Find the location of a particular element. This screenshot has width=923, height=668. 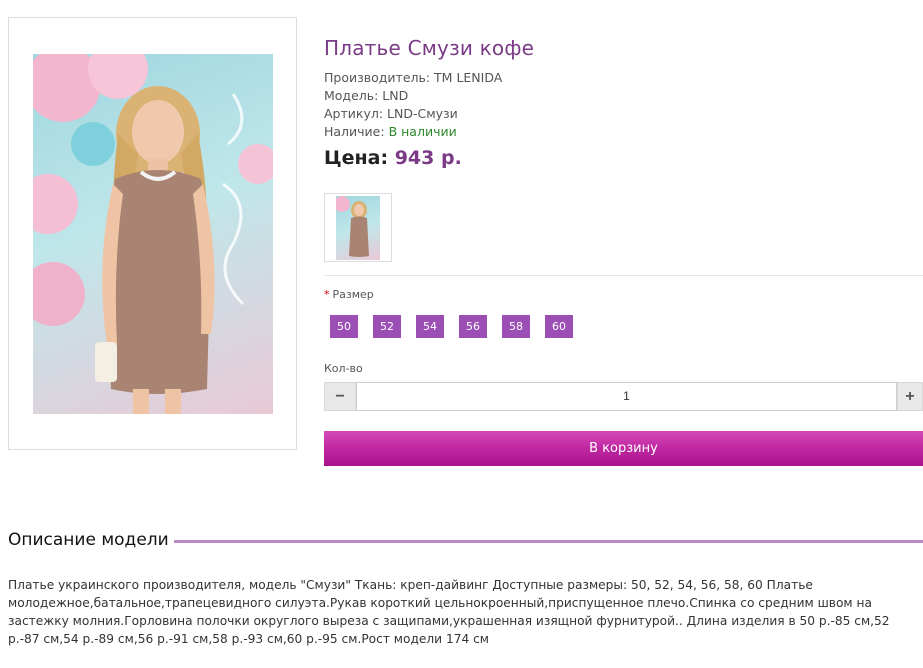

add-to-cart-button: В корзину is located at coordinates (623, 448).